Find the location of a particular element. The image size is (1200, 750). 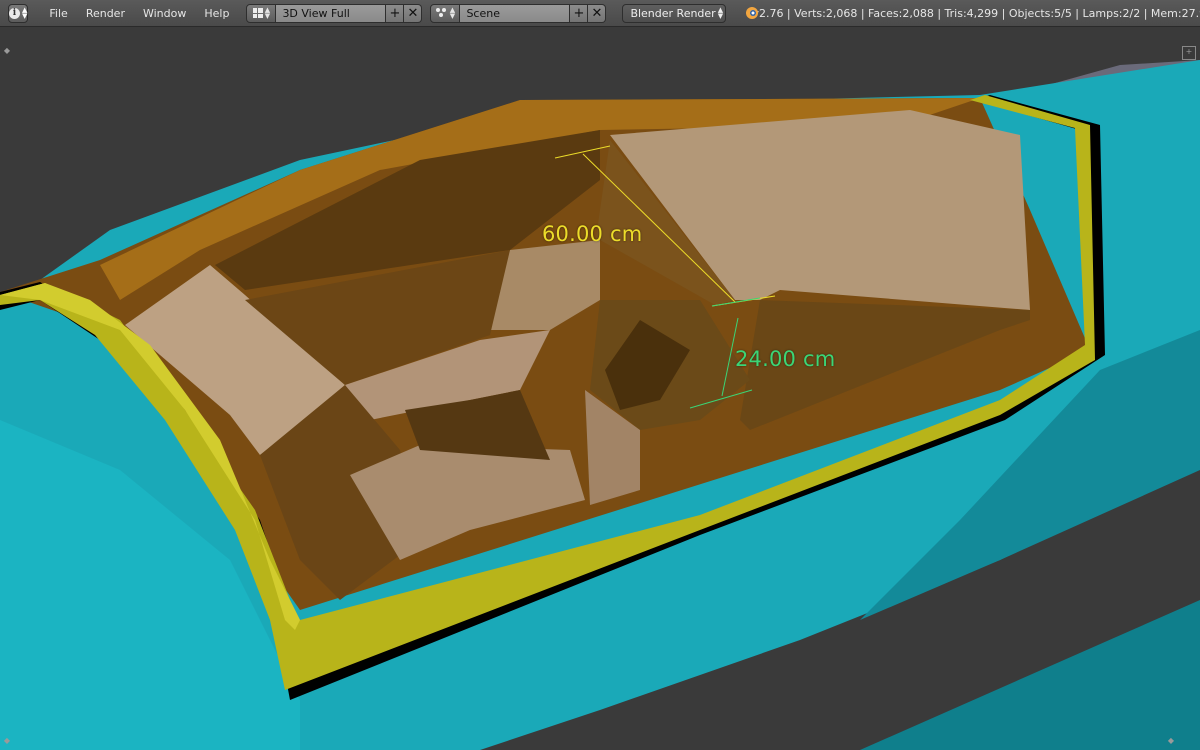

render-engine-label: Blender Render is located at coordinates (673, 13).